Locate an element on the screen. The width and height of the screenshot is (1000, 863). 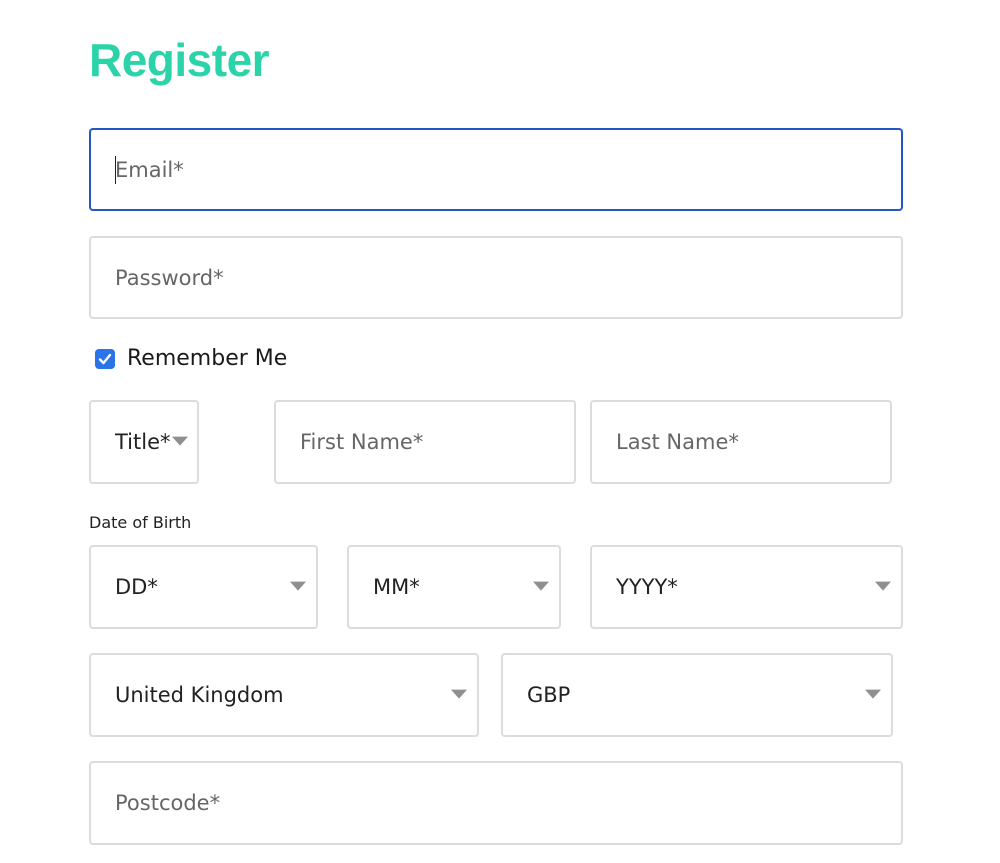
remember-me-label: Remember Me is located at coordinates (207, 358).